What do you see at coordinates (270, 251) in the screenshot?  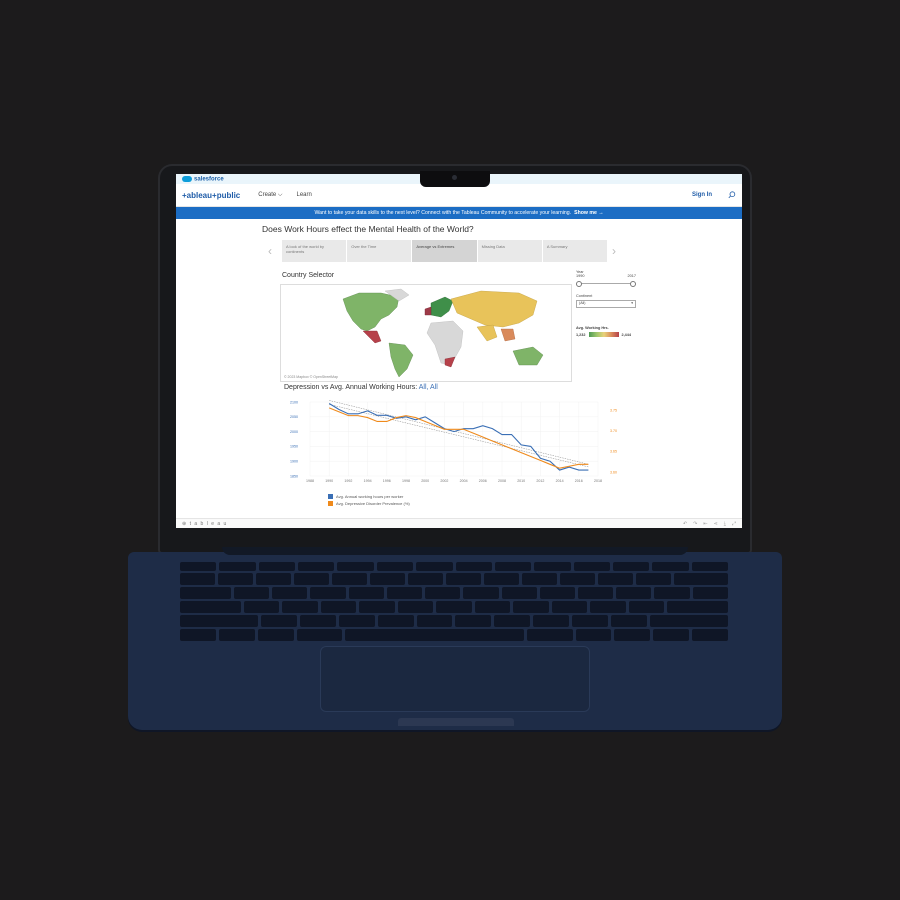 I see `story-prev-icon: ‹` at bounding box center [270, 251].